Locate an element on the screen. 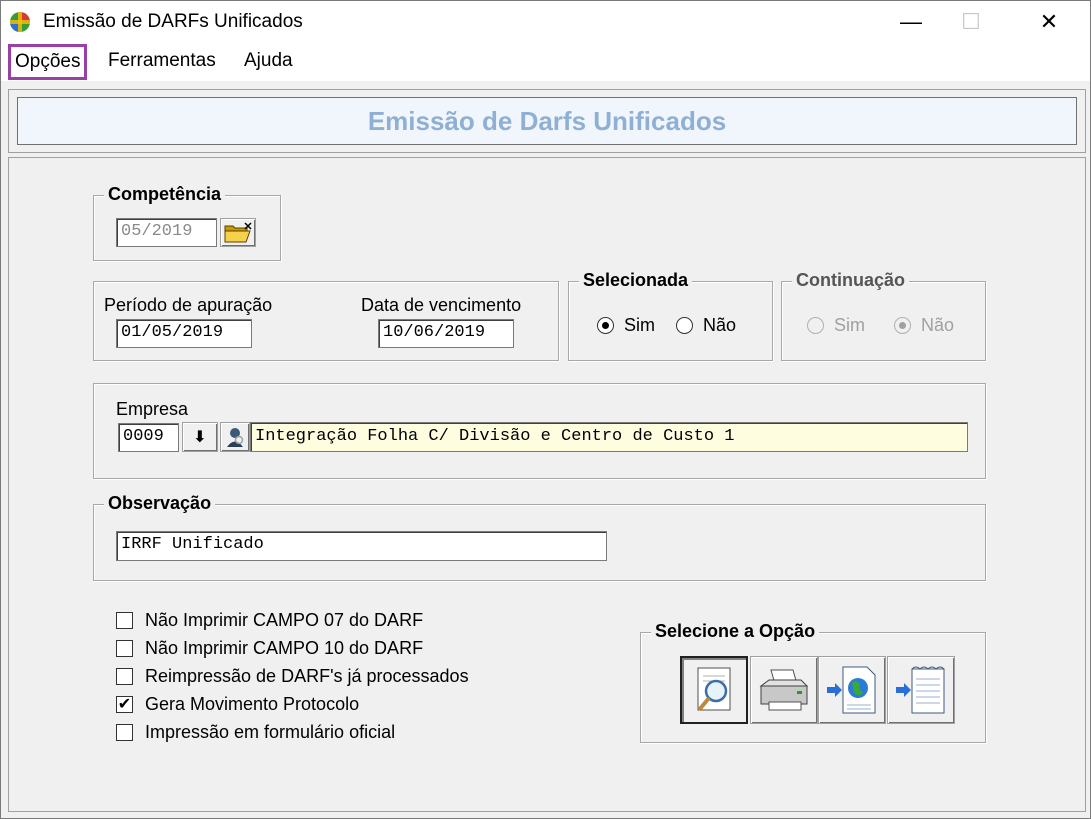  data-vencimento-label: Data de vencimento is located at coordinates (441, 305).